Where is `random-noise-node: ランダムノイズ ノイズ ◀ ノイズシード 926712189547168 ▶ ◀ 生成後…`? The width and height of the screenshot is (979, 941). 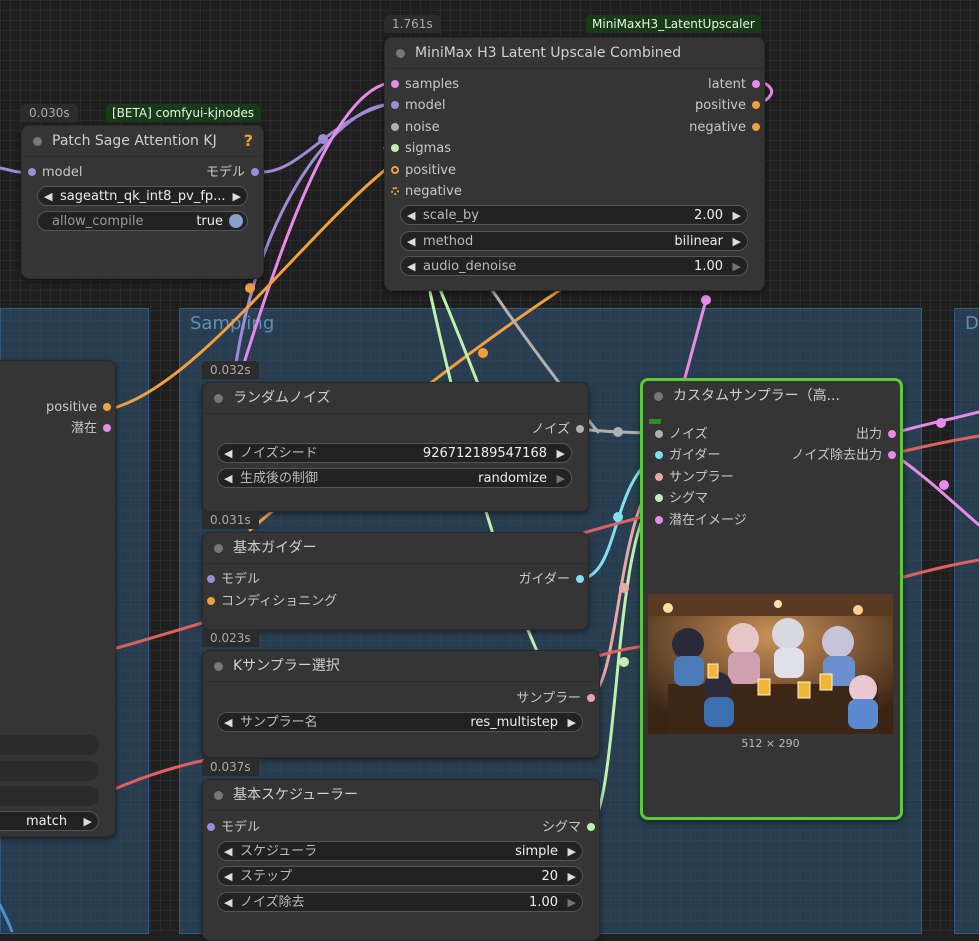 random-noise-node: ランダムノイズ ノイズ ◀ ノイズシード 926712189547168 ▶ ◀ 生成後… is located at coordinates (395, 447).